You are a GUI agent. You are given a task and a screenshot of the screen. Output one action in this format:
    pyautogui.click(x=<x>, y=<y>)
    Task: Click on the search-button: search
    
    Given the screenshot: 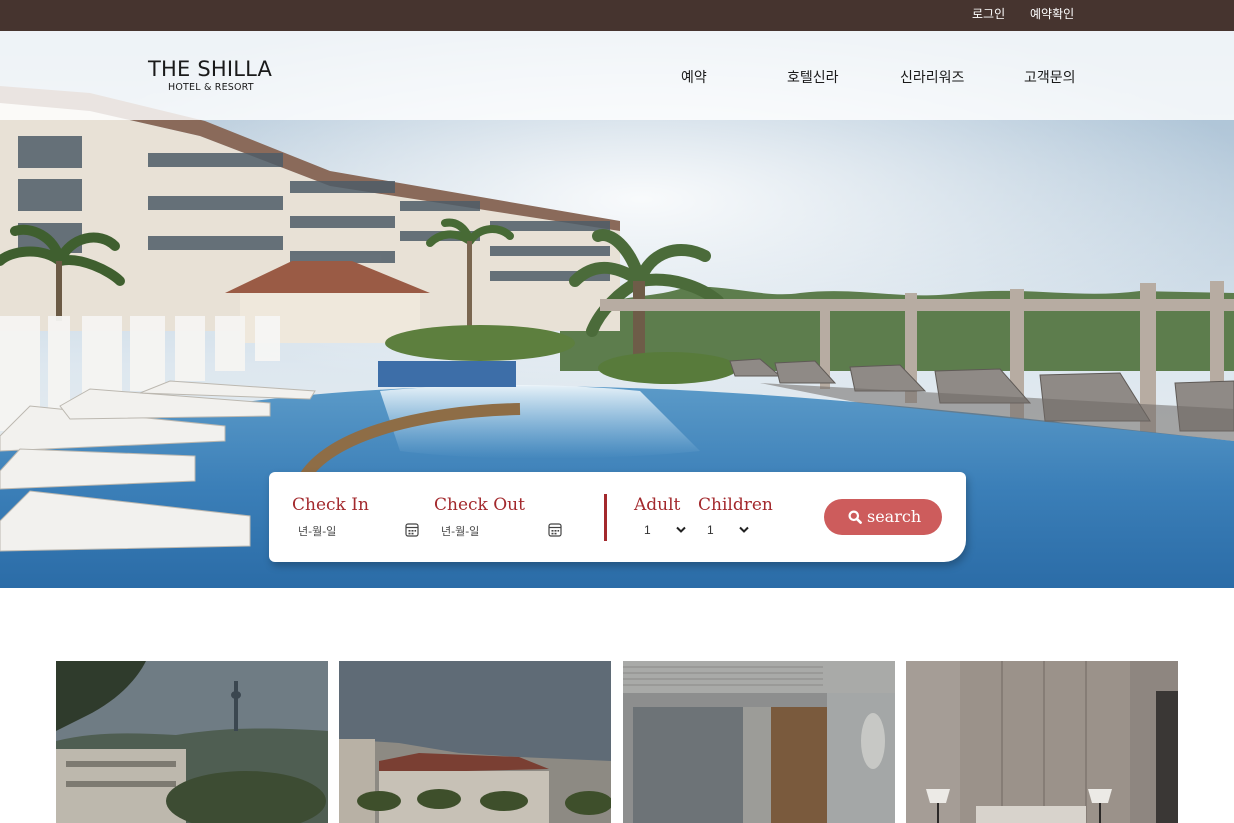 What is the action you would take?
    pyautogui.click(x=883, y=517)
    